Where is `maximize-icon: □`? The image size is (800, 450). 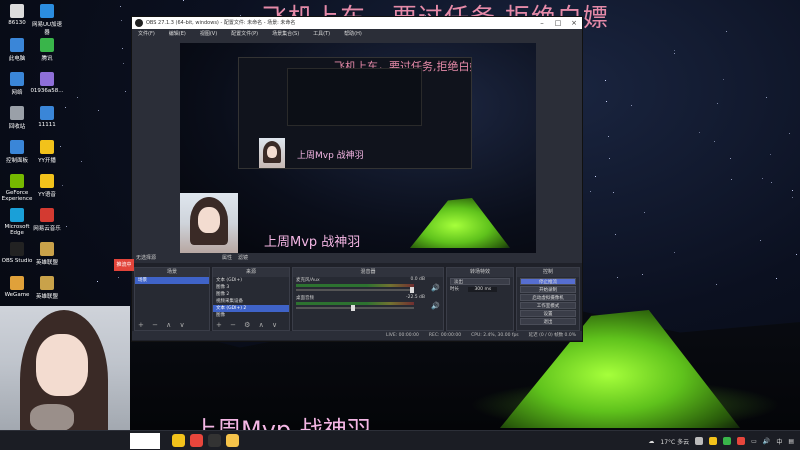
maximize-icon: □ is located at coordinates (558, 23).